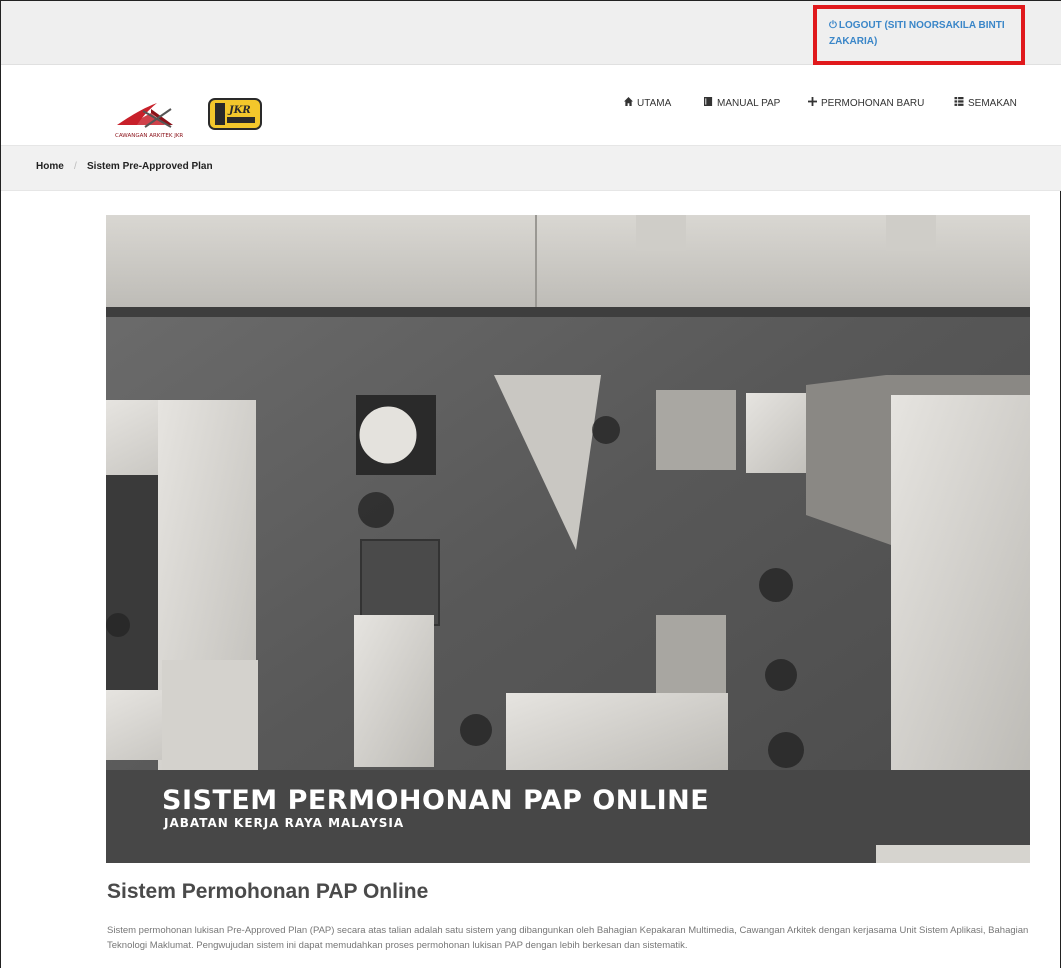  I want to click on book-icon, so click(708, 103).